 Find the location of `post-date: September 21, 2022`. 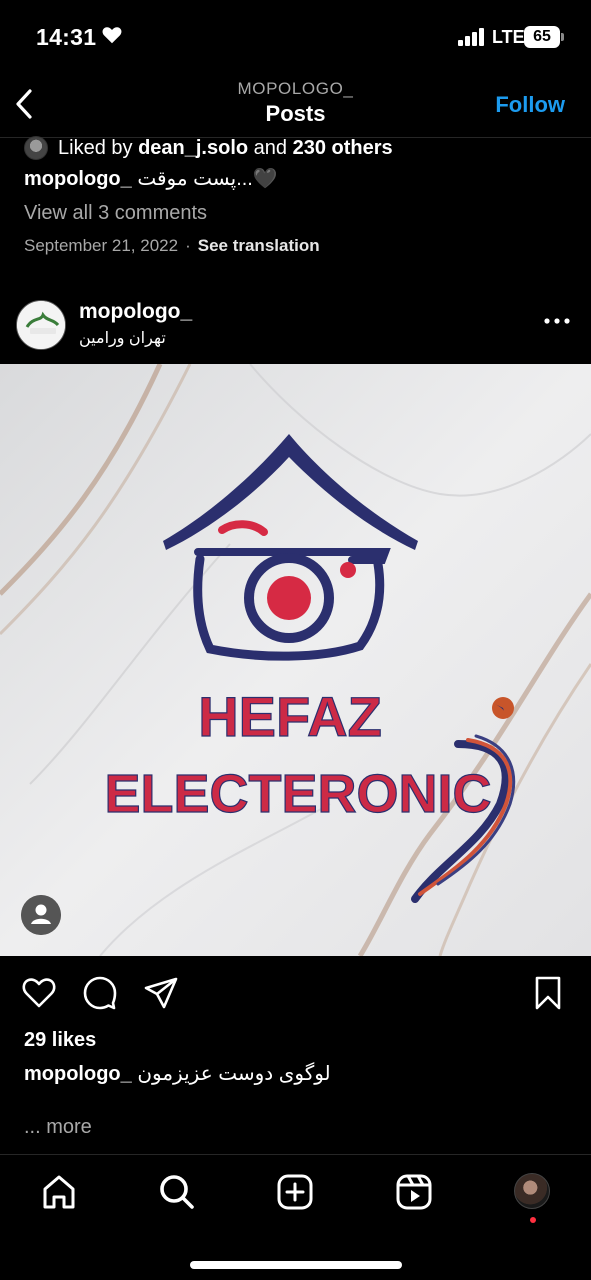

post-date: September 21, 2022 is located at coordinates (101, 245).